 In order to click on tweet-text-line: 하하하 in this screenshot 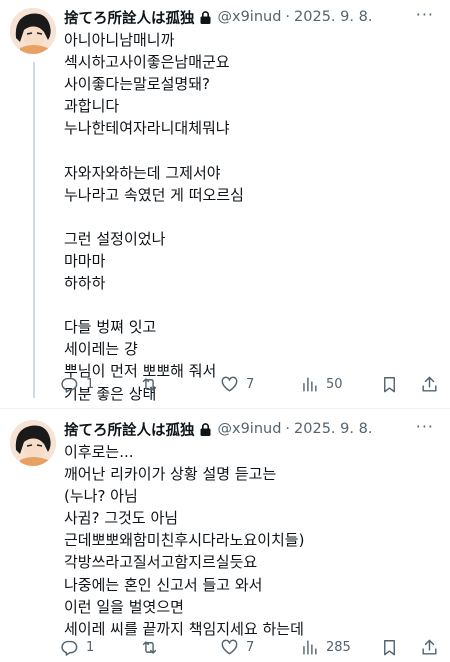, I will do `click(85, 283)`.